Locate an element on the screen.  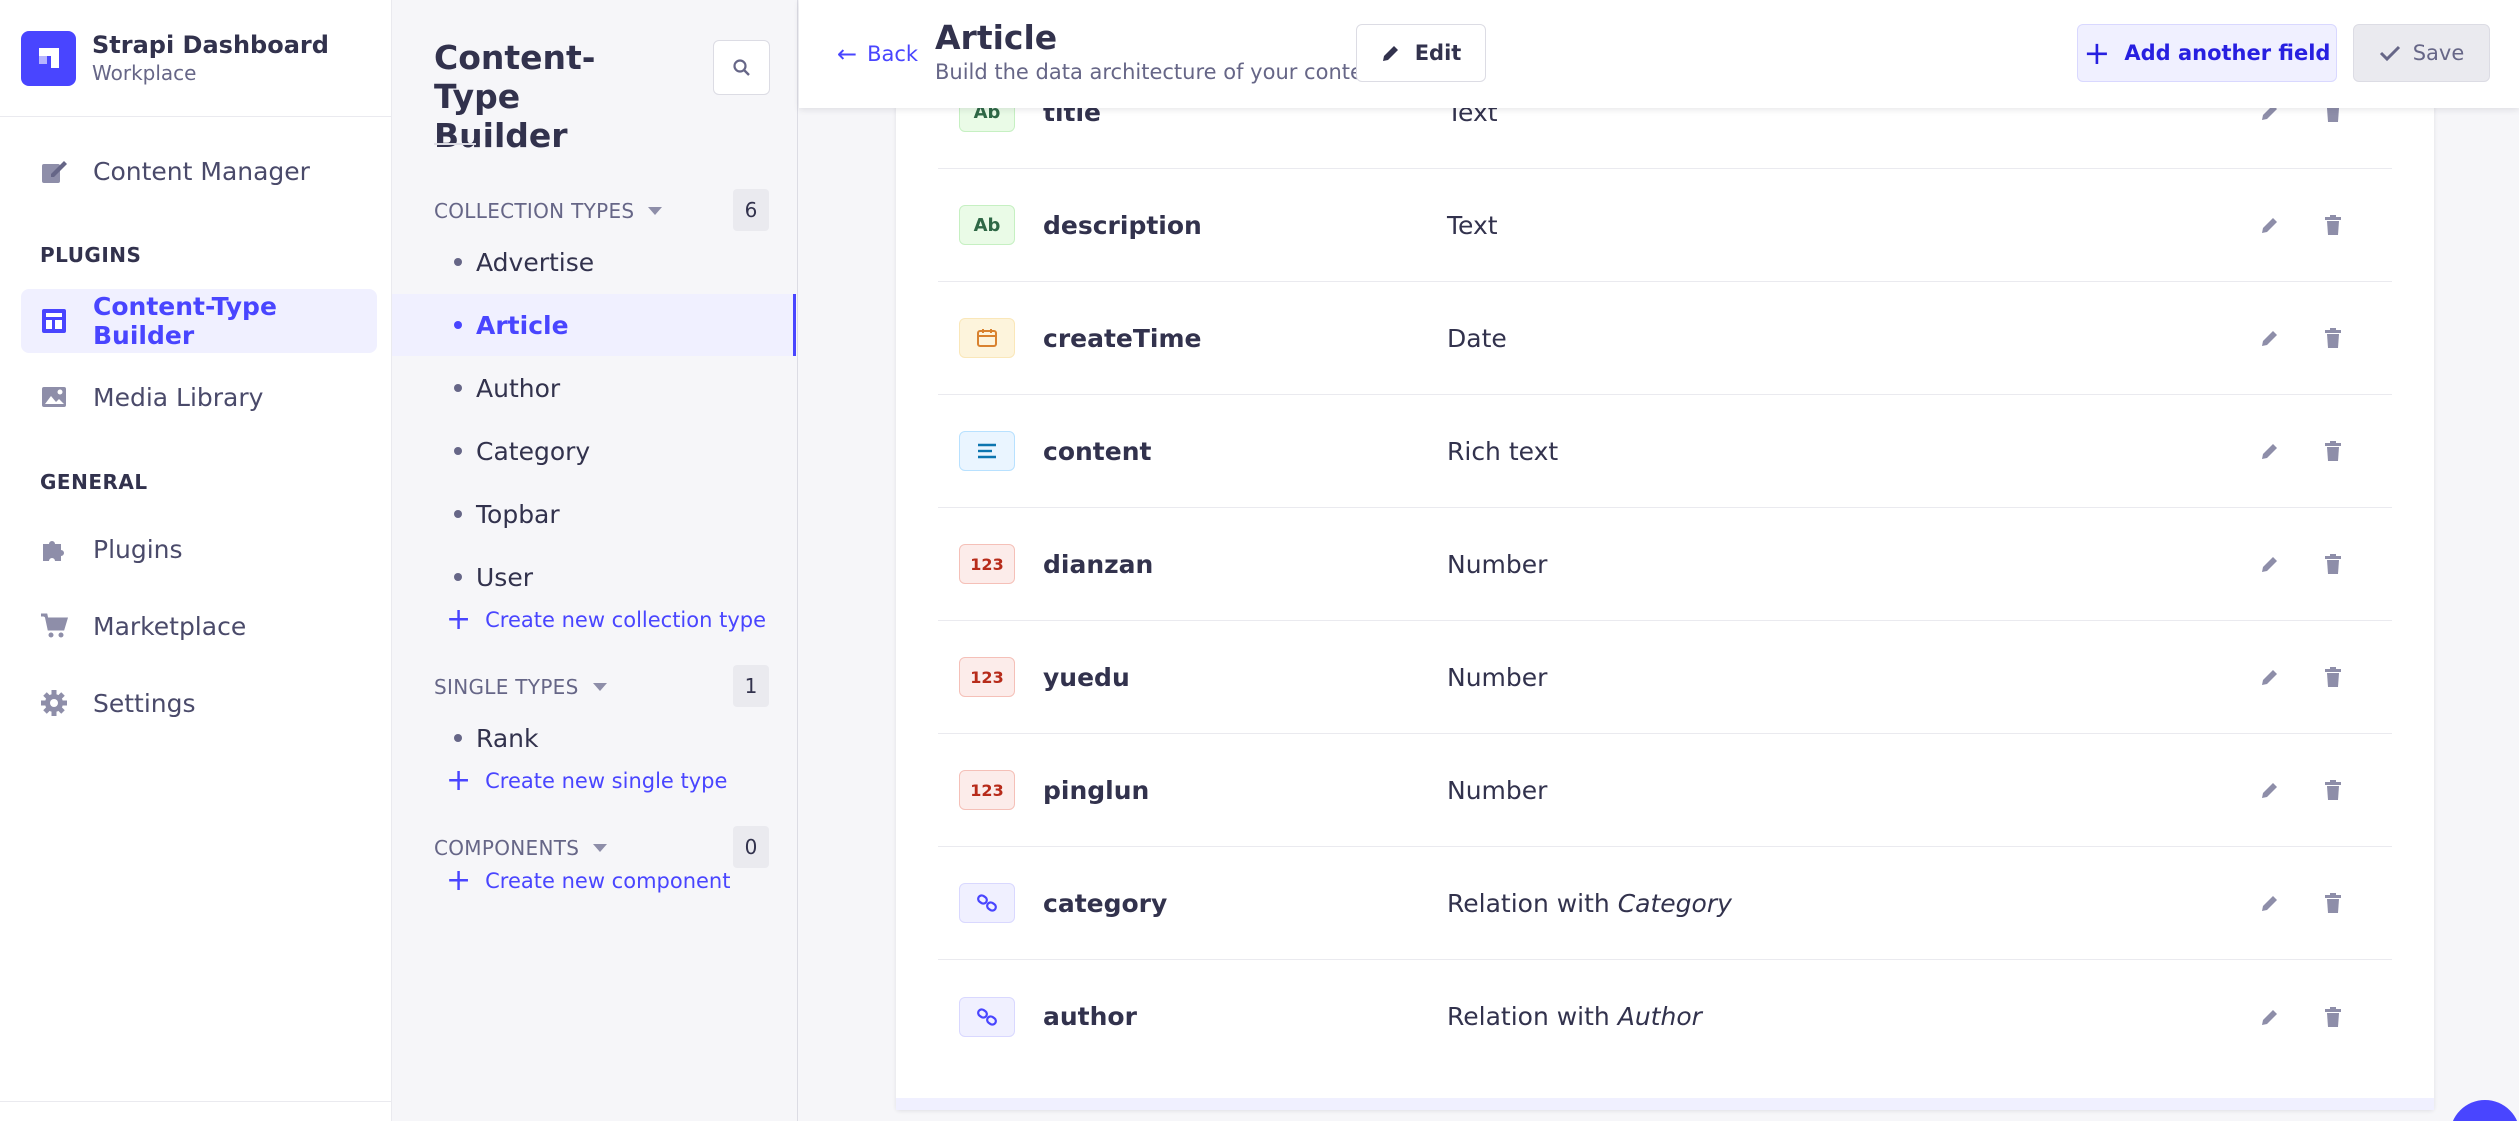
field-type-label: Number is located at coordinates (1497, 677).